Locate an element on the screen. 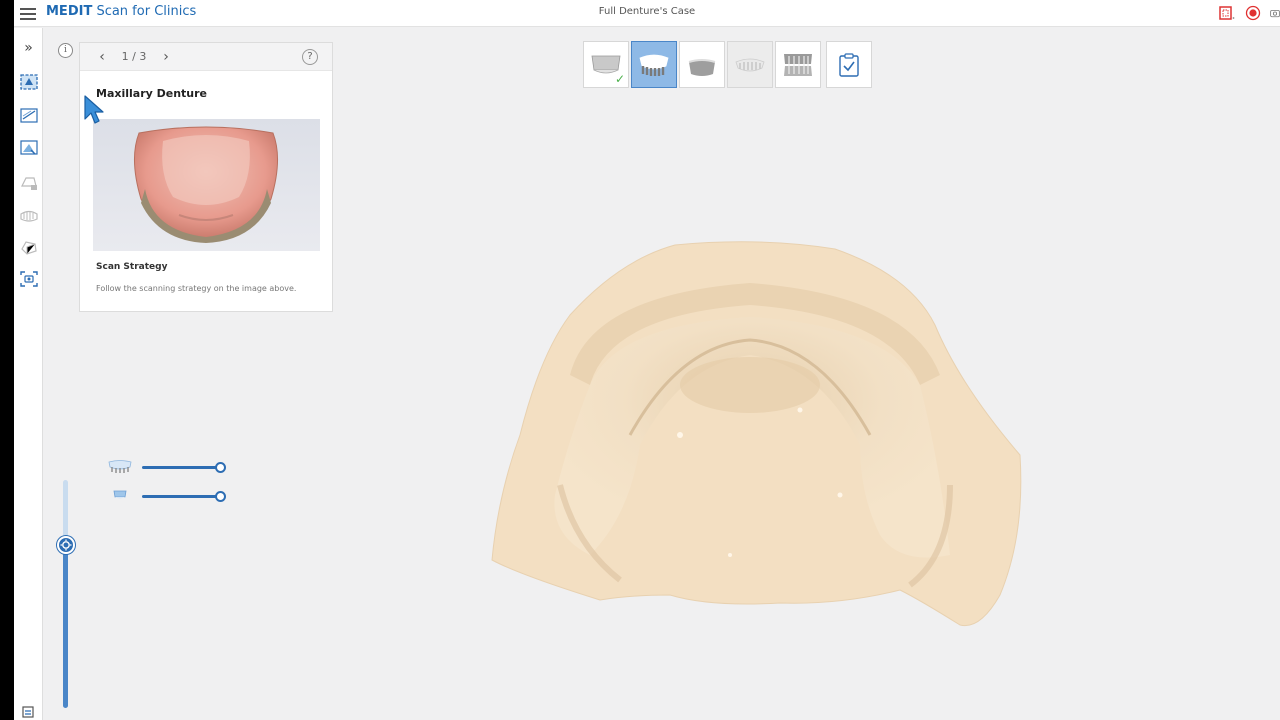  stage-denture-teeth is located at coordinates (750, 64).